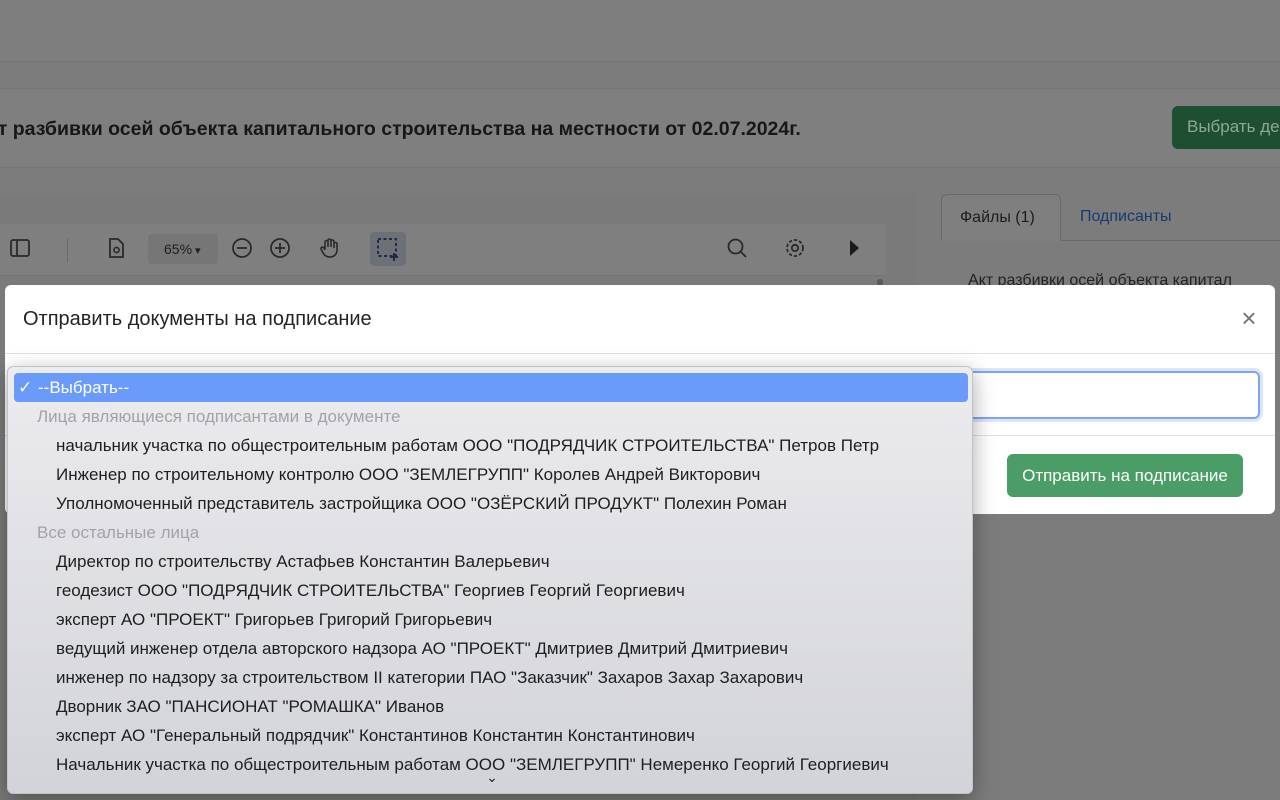  Describe the element at coordinates (795, 249) in the screenshot. I see `gear-icon` at that location.